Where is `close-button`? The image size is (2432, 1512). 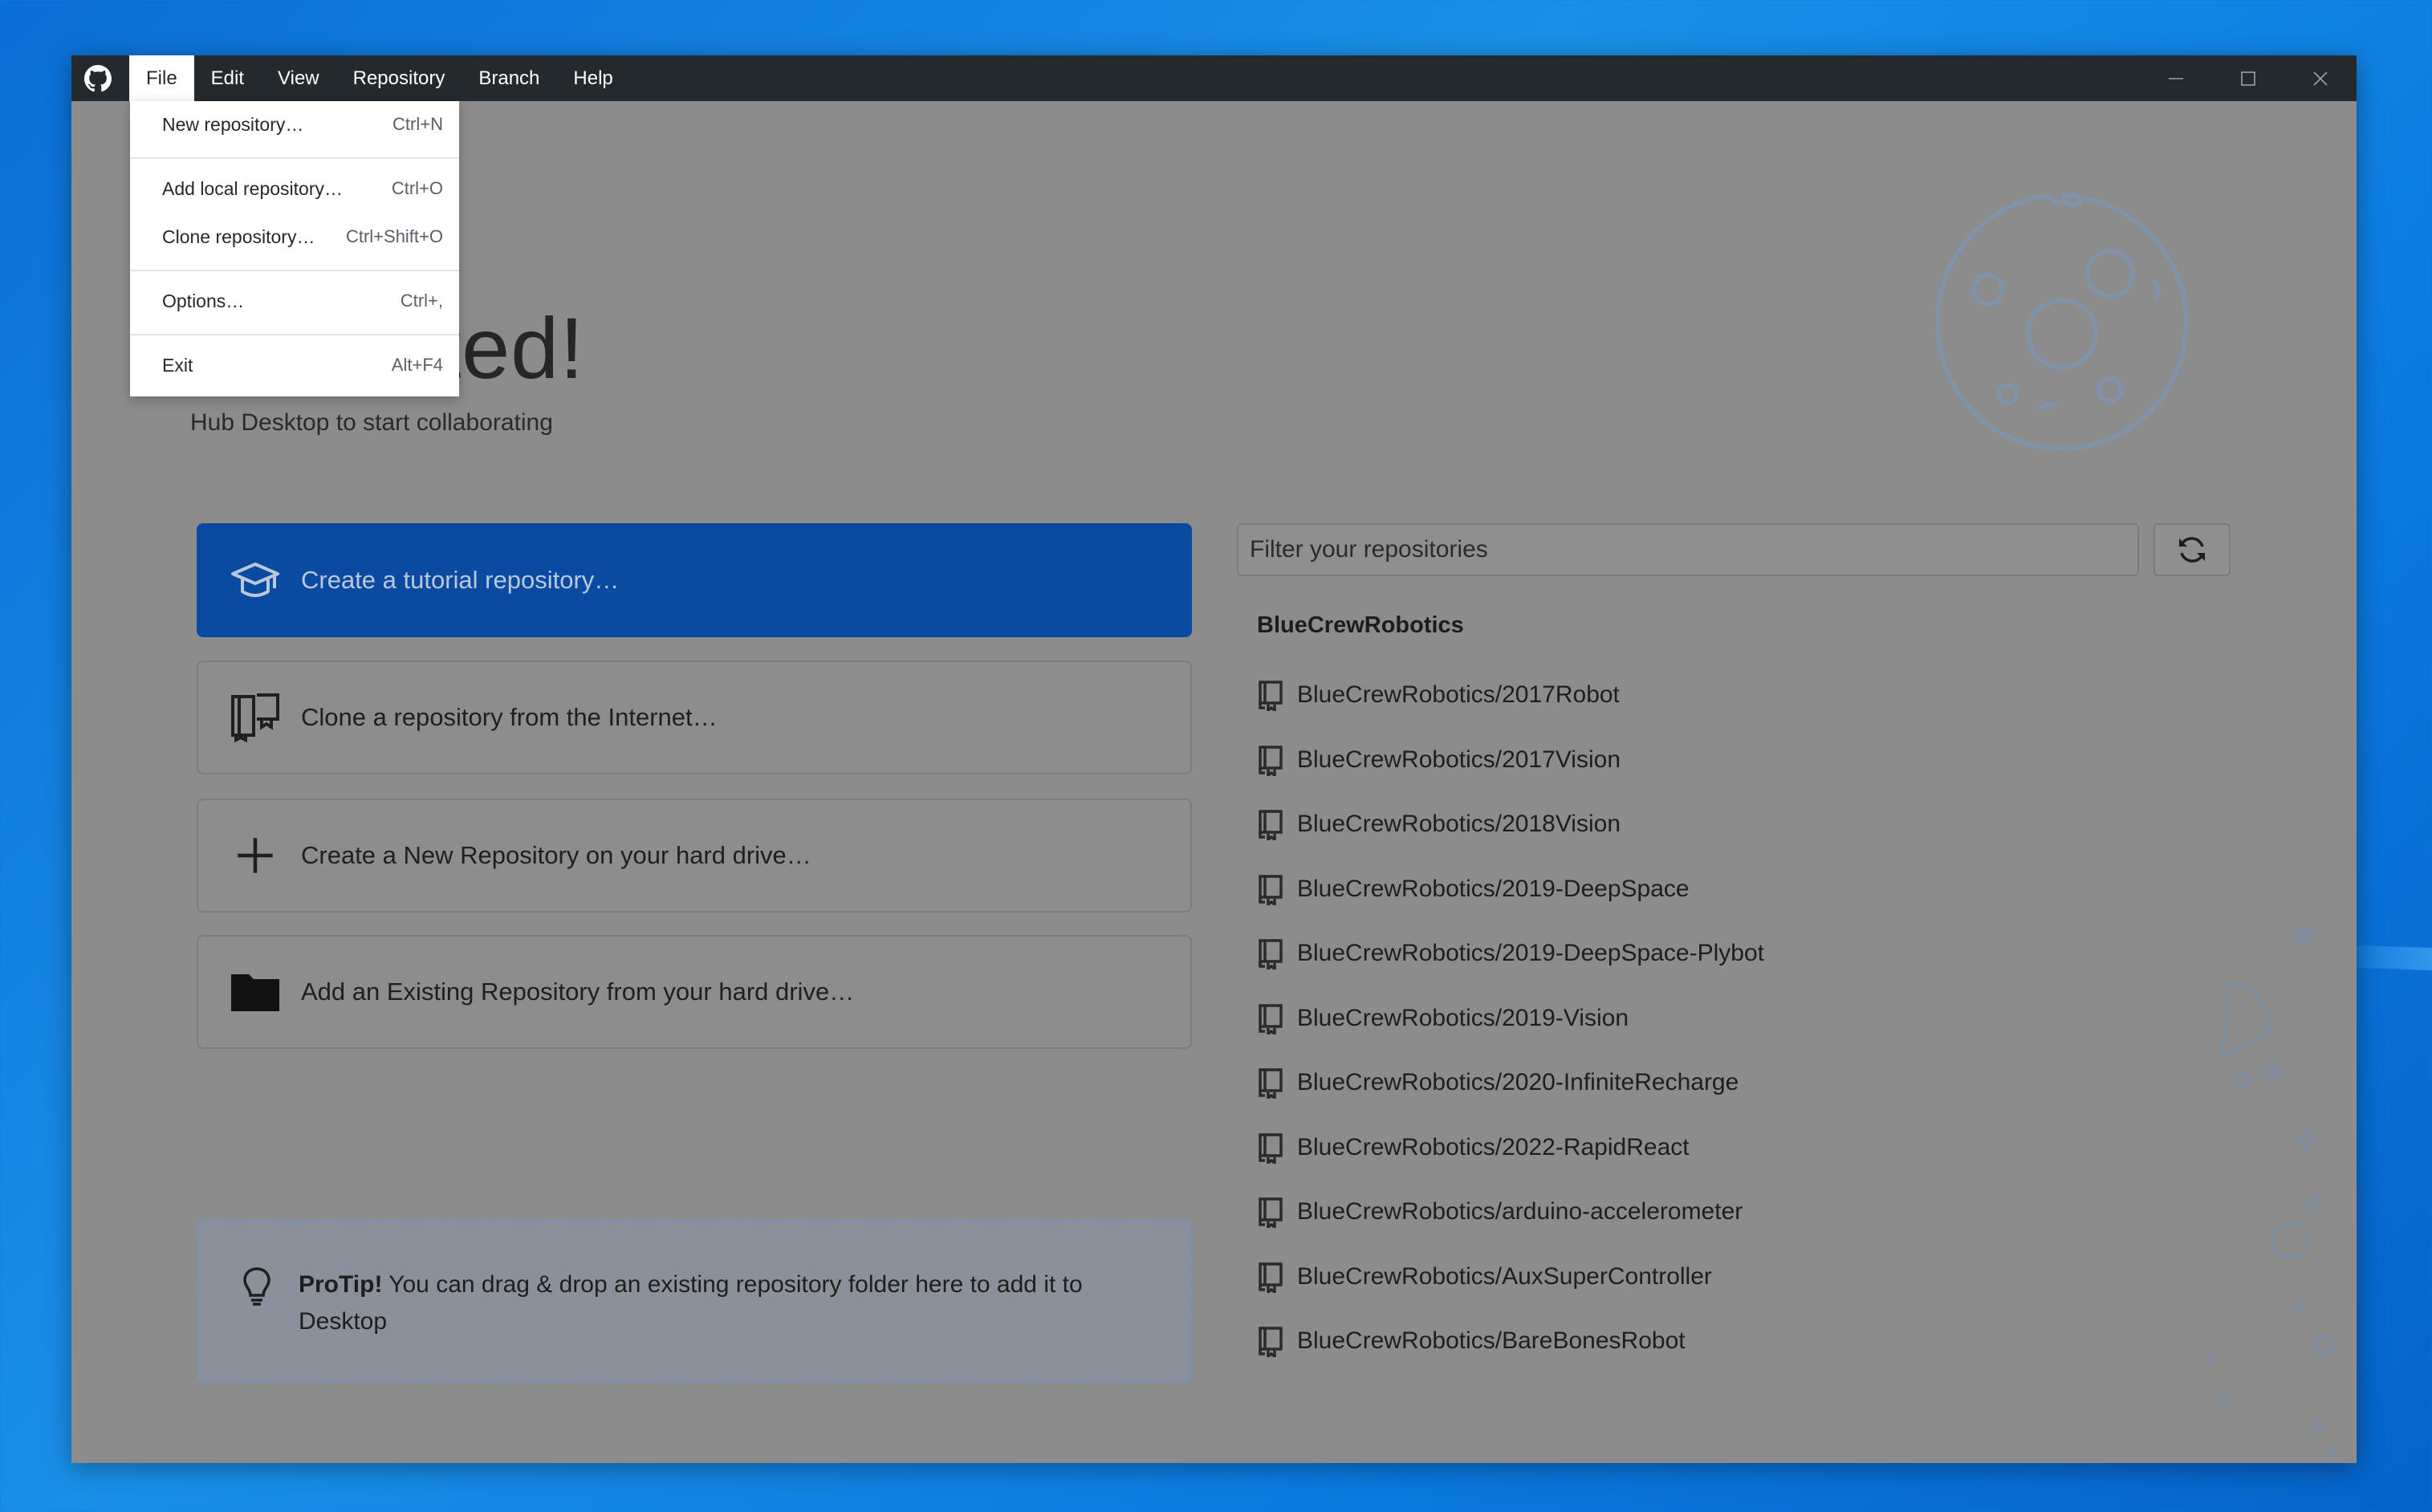 close-button is located at coordinates (2321, 78).